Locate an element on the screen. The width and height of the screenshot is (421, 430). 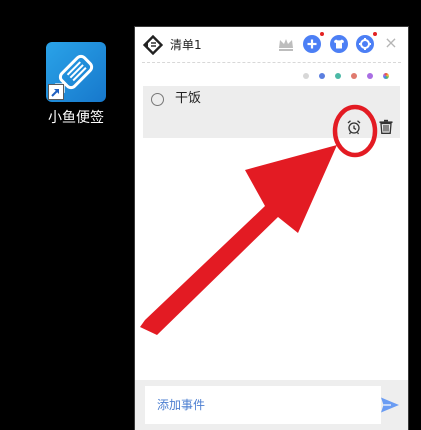
task-checkbox is located at coordinates (157, 99).